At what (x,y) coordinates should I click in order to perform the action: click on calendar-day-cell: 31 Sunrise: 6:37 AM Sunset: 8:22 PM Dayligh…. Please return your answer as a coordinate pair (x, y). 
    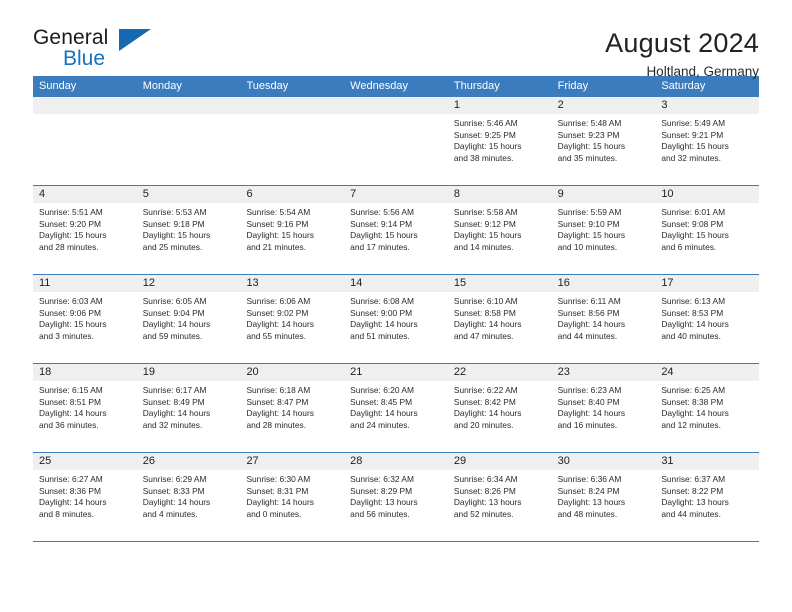
    Looking at the image, I should click on (707, 497).